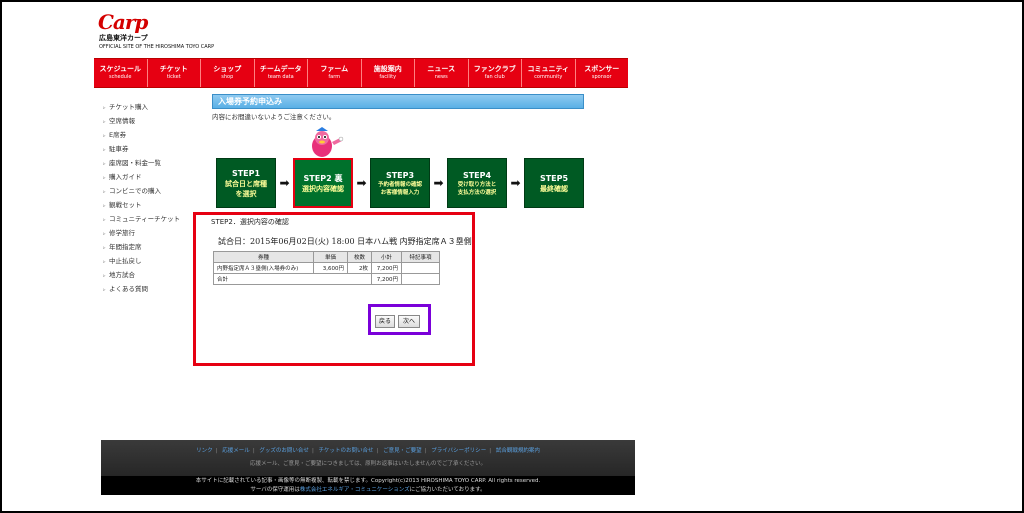  What do you see at coordinates (409, 321) in the screenshot?
I see `next-button: 次へ` at bounding box center [409, 321].